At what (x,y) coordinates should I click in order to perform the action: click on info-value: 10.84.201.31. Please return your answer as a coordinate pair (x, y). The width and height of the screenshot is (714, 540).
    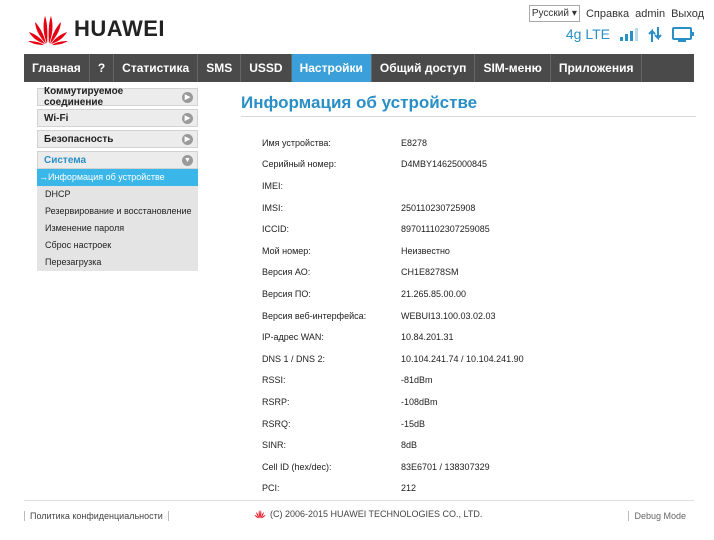
    Looking at the image, I should click on (427, 337).